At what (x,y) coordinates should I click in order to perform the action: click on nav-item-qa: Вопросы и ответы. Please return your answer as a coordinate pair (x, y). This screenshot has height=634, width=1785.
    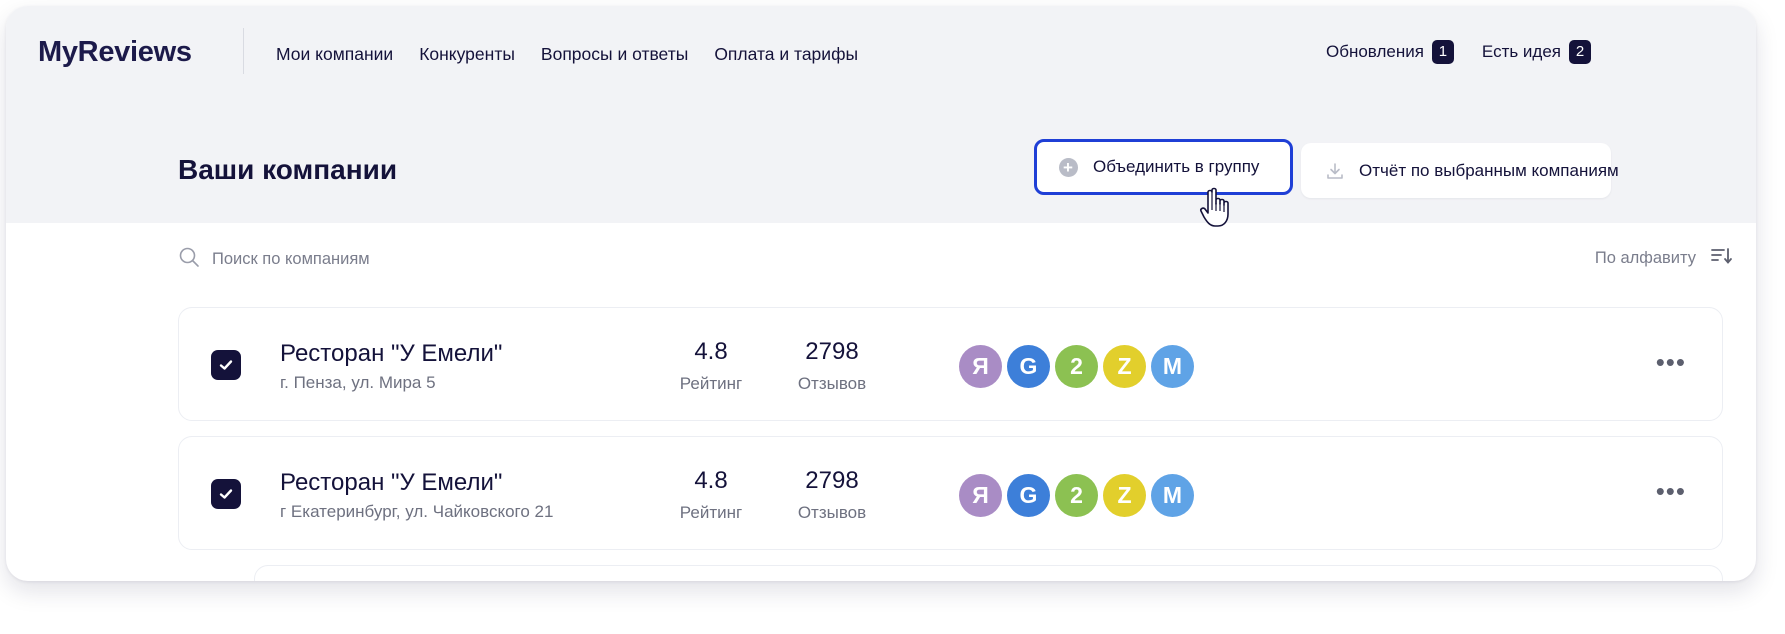
    Looking at the image, I should click on (614, 54).